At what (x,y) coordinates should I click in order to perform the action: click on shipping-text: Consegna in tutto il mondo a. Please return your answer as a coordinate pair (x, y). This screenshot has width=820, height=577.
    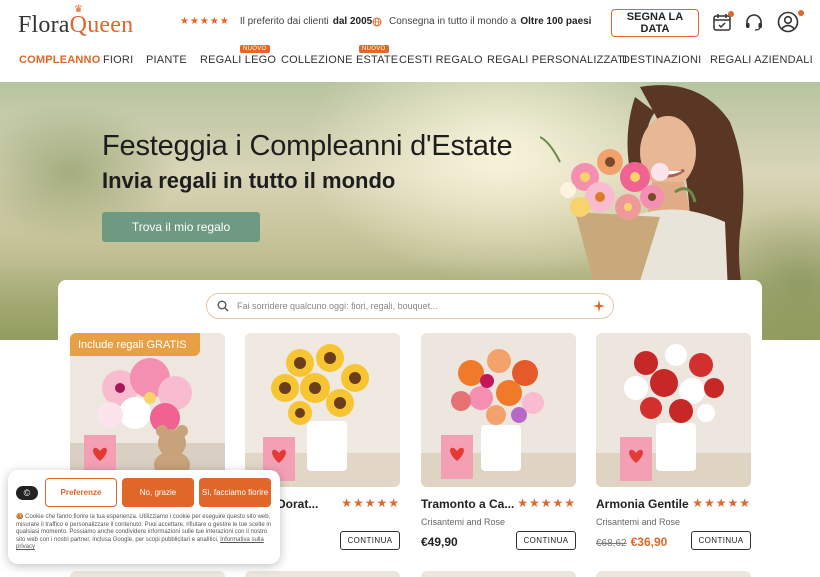
    Looking at the image, I should click on (453, 21).